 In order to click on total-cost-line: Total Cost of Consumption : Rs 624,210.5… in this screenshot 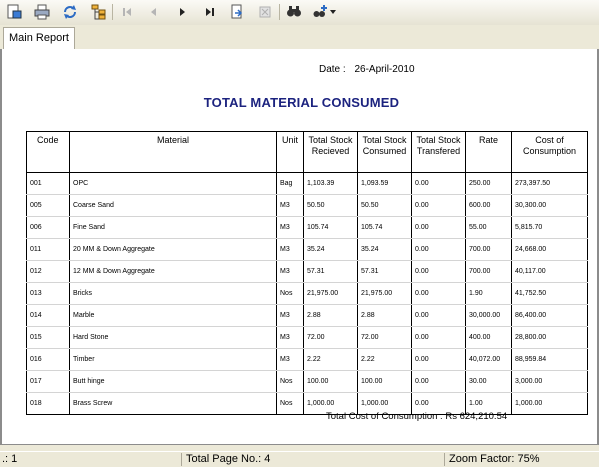, I will do `click(417, 416)`.